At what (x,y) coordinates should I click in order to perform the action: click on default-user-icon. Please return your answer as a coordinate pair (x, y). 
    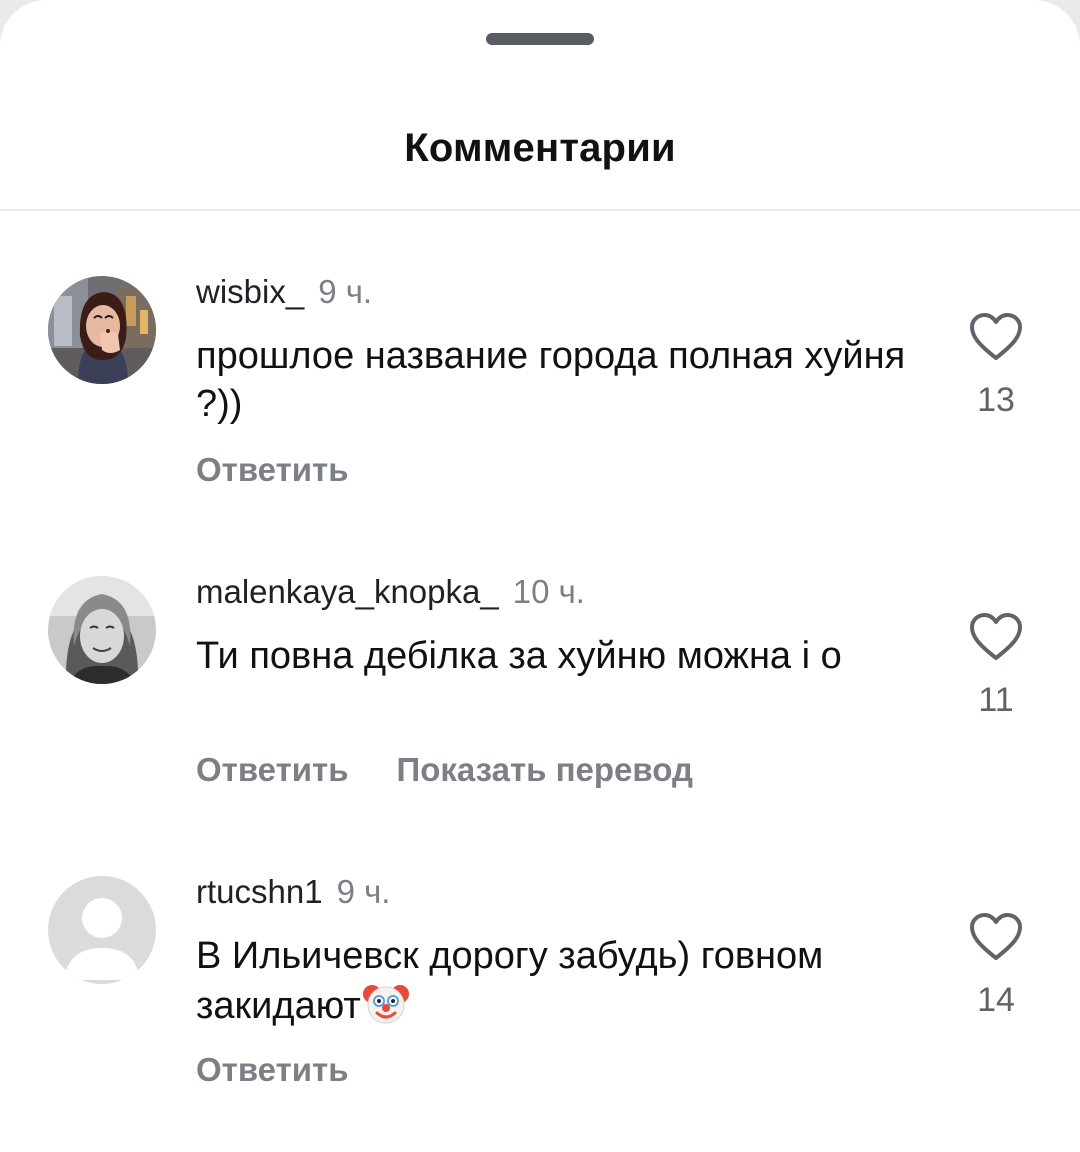
    Looking at the image, I should click on (102, 930).